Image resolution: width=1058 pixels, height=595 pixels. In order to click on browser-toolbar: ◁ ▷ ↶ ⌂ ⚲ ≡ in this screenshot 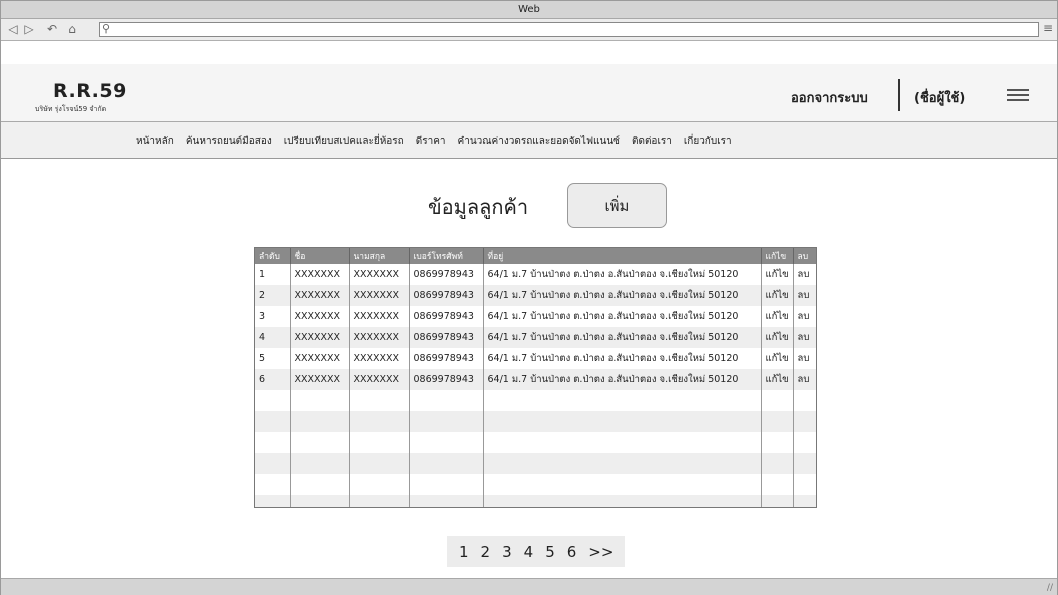, I will do `click(529, 30)`.